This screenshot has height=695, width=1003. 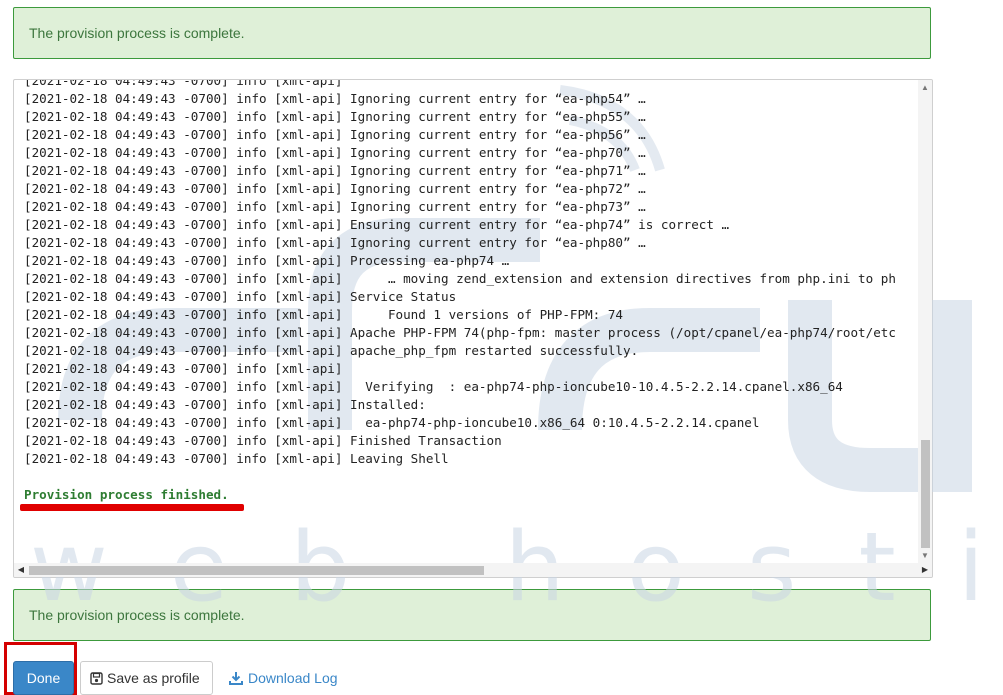 I want to click on horizontal-scrollbar: ◀ ▶, so click(x=473, y=570).